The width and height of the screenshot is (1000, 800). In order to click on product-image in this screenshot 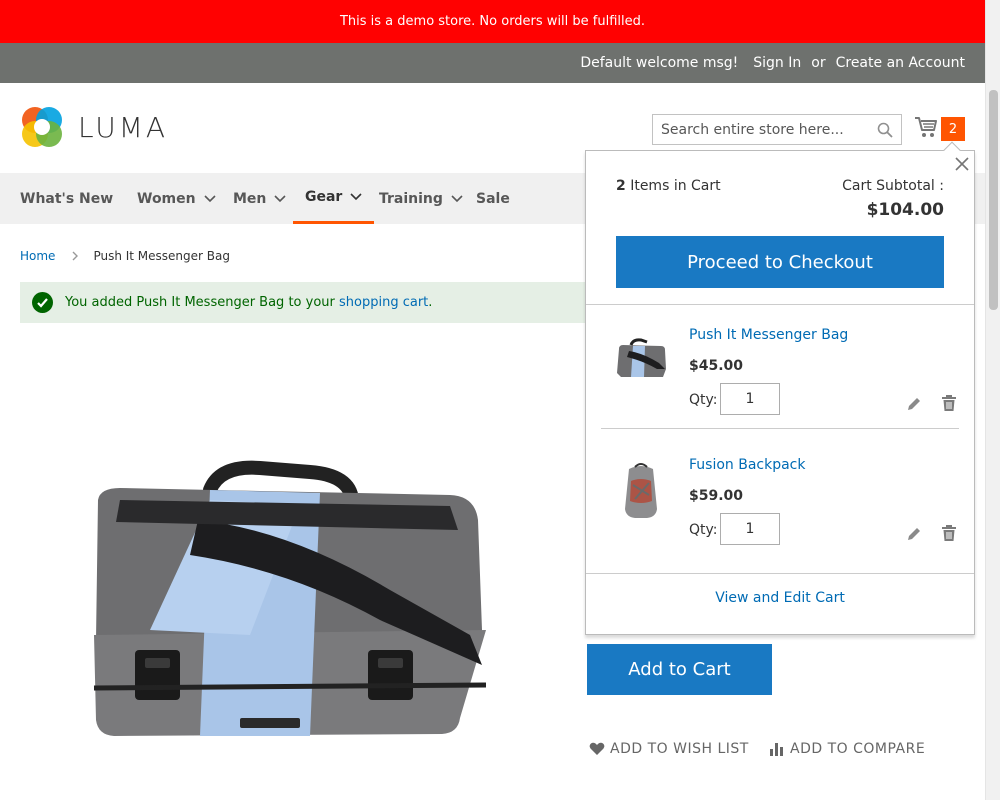, I will do `click(290, 602)`.